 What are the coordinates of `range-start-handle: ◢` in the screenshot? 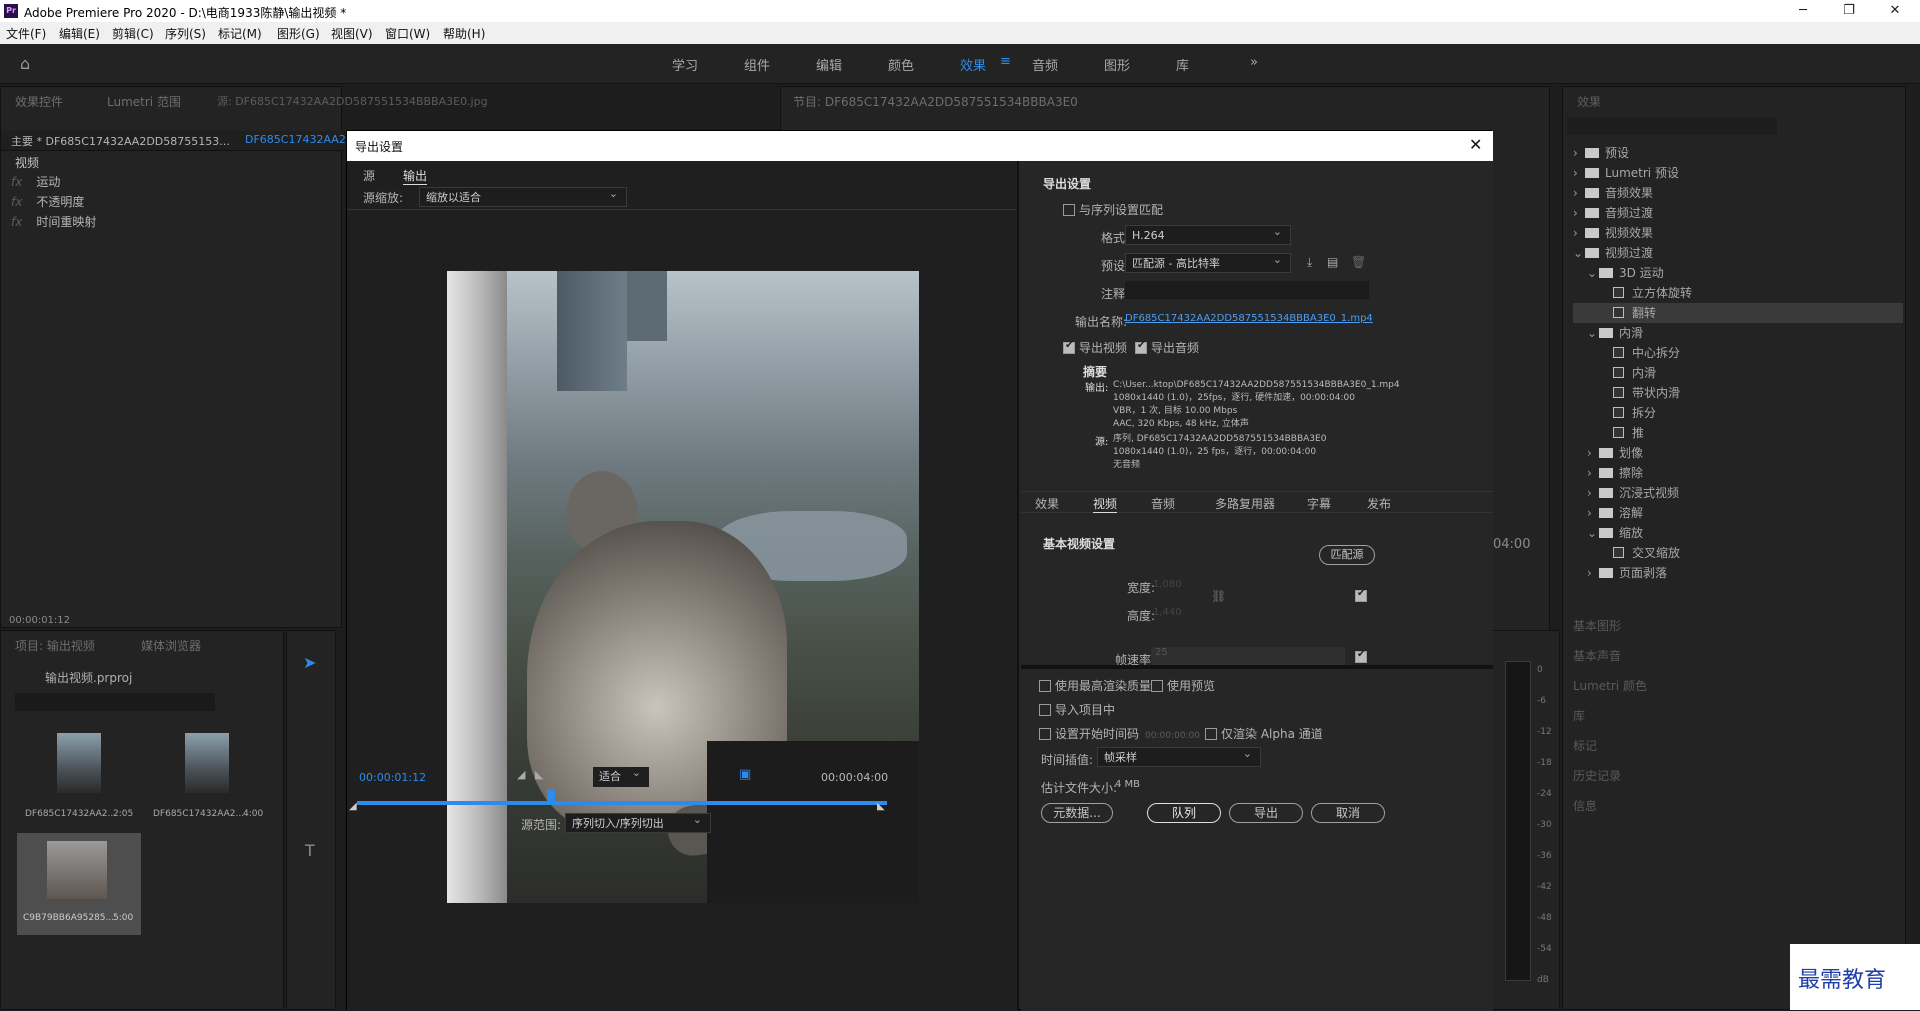 It's located at (353, 806).